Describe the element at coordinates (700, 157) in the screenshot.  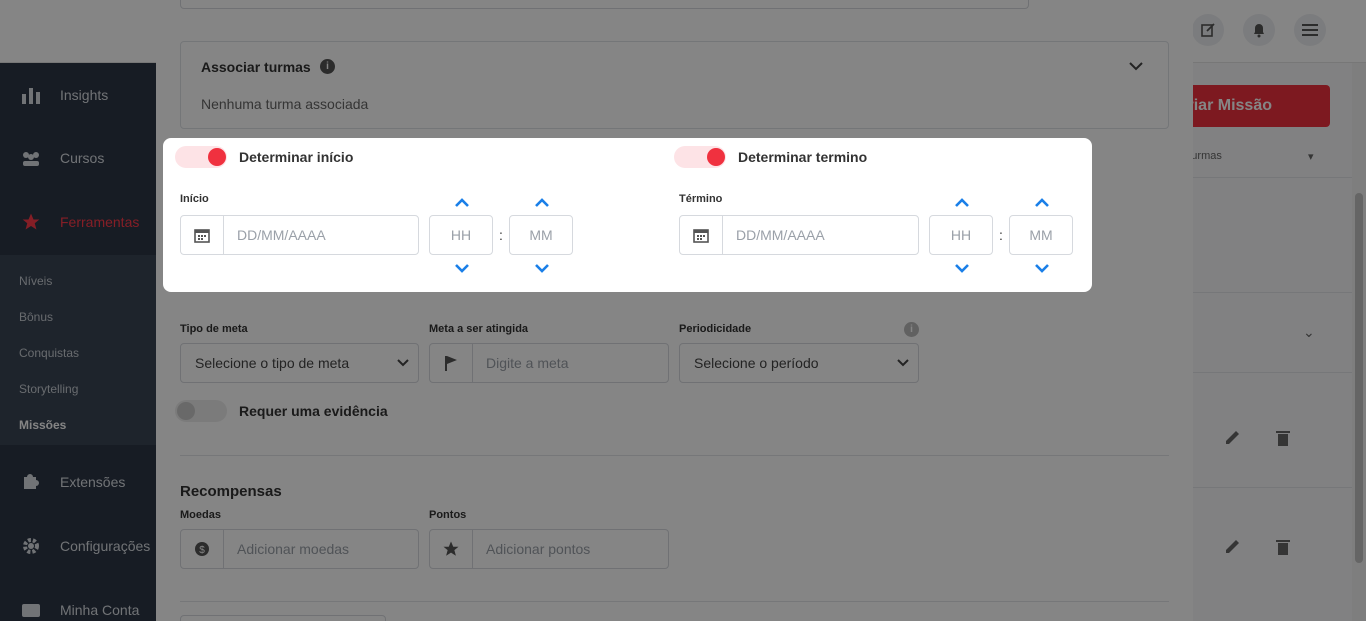
I see `end-toggle` at that location.